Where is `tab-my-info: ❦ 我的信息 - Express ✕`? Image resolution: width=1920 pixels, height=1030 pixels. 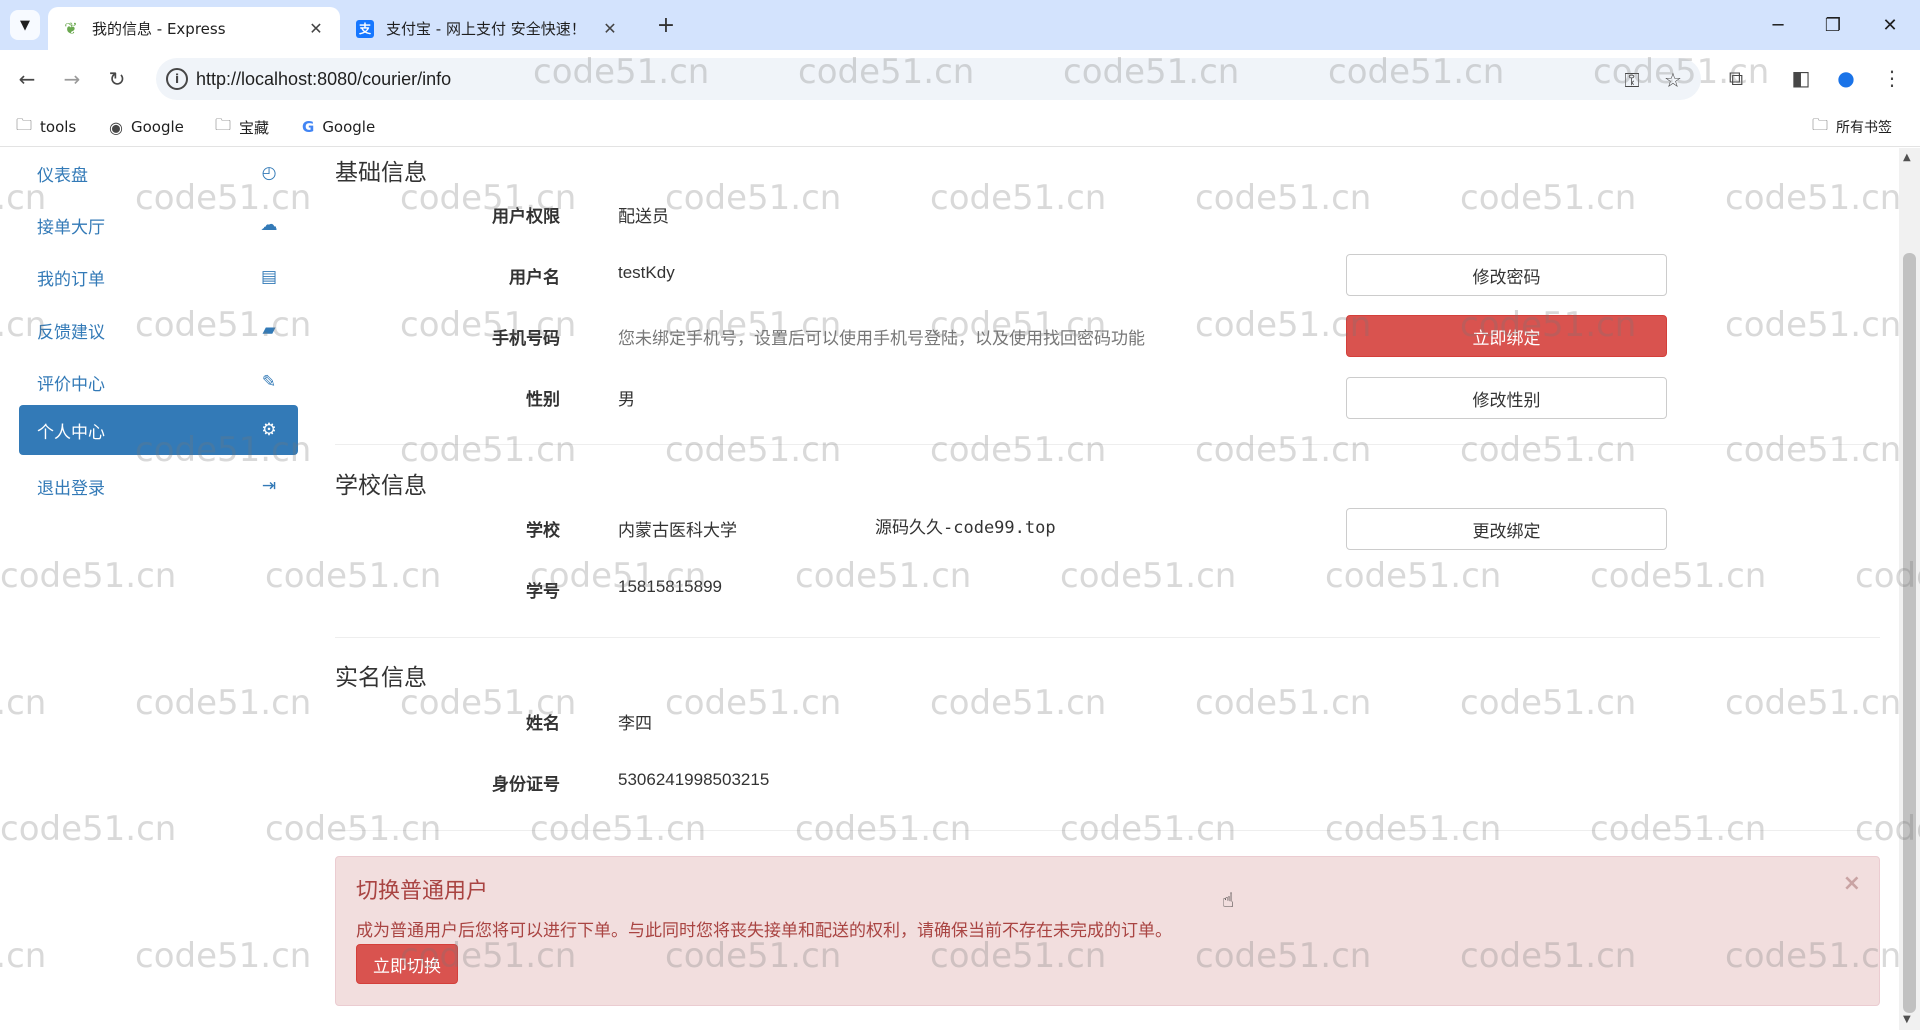
tab-my-info: ❦ 我的信息 - Express ✕ is located at coordinates (194, 28).